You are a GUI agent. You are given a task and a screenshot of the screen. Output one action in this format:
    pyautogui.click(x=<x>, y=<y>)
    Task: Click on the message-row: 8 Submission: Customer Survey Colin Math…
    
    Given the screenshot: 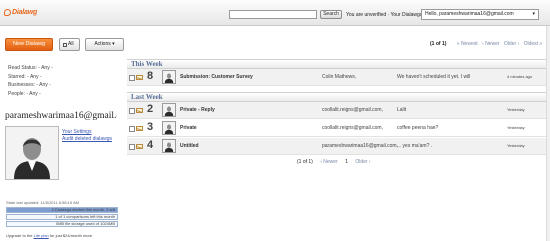 What is the action you would take?
    pyautogui.click(x=336, y=77)
    